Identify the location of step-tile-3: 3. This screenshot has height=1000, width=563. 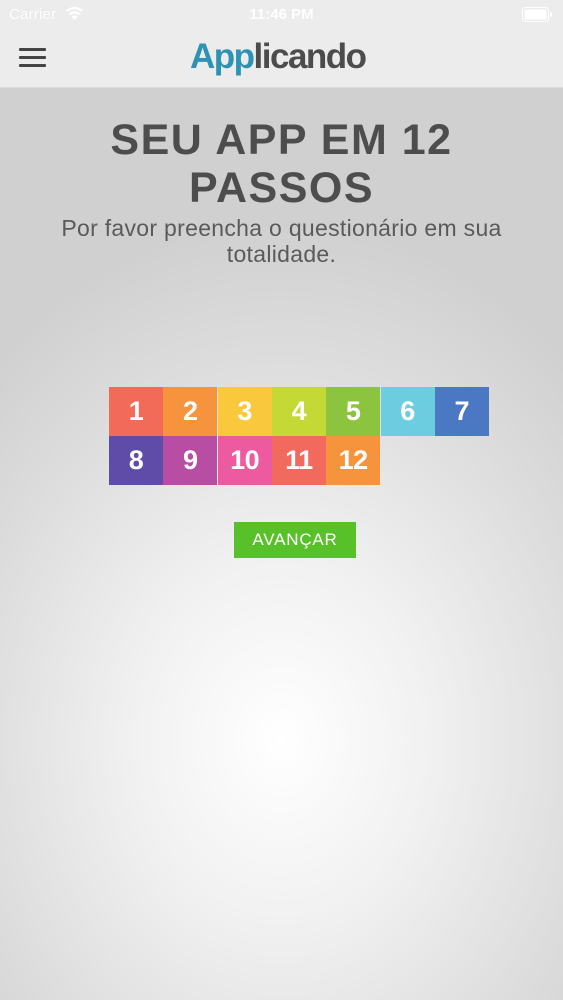
(244, 411).